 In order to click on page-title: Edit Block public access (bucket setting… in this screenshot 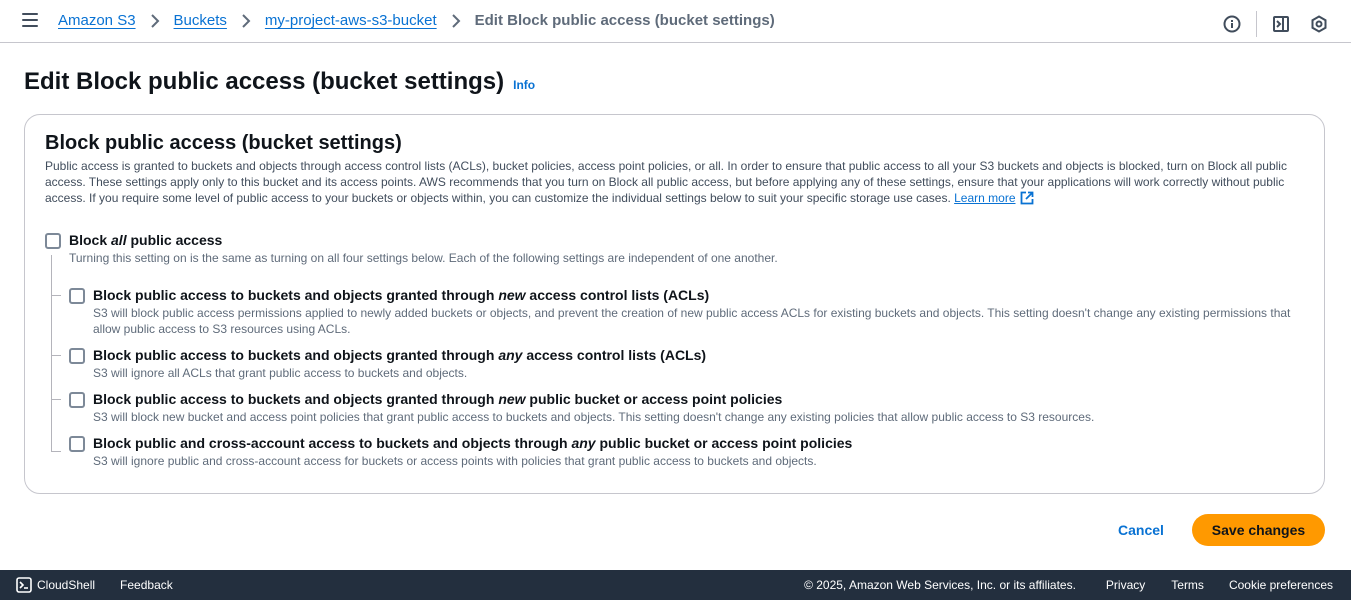, I will do `click(279, 82)`.